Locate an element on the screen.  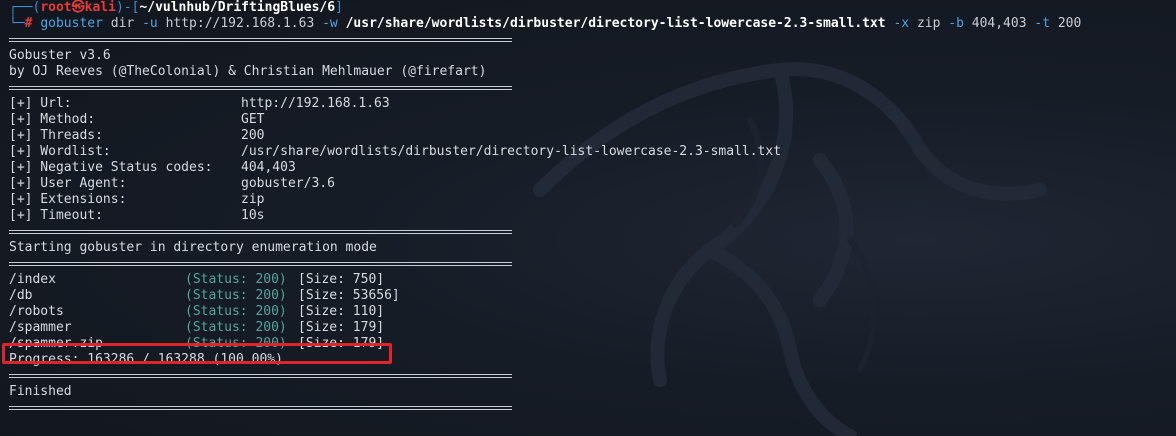
flag-x: -x is located at coordinates (901, 23).